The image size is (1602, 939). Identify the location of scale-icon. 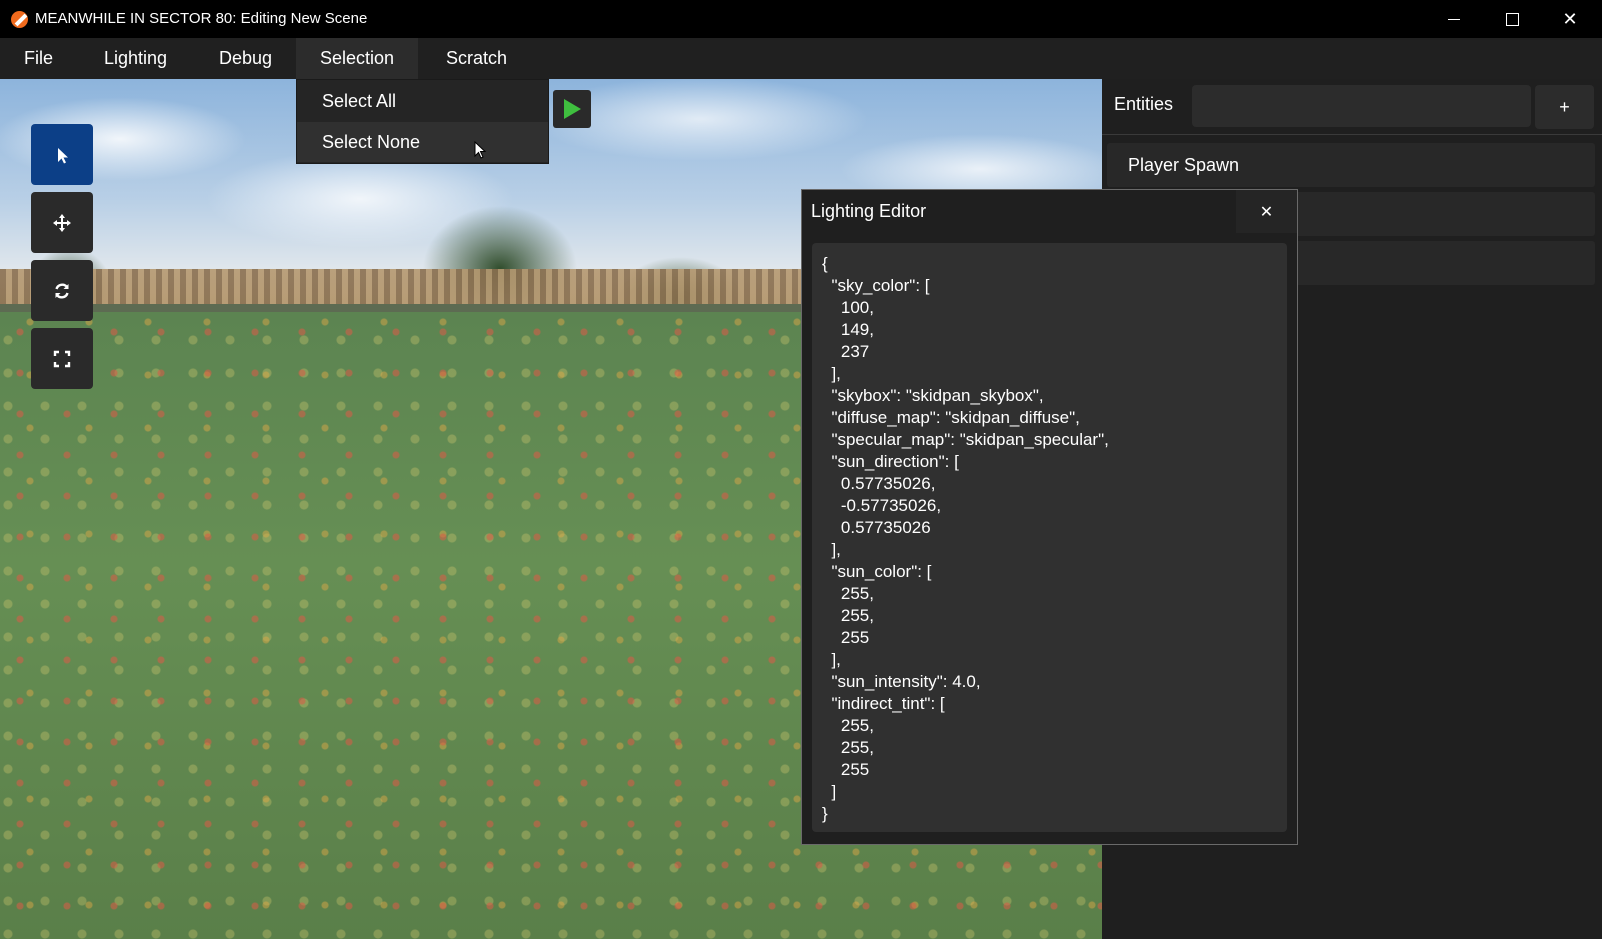
(62, 358).